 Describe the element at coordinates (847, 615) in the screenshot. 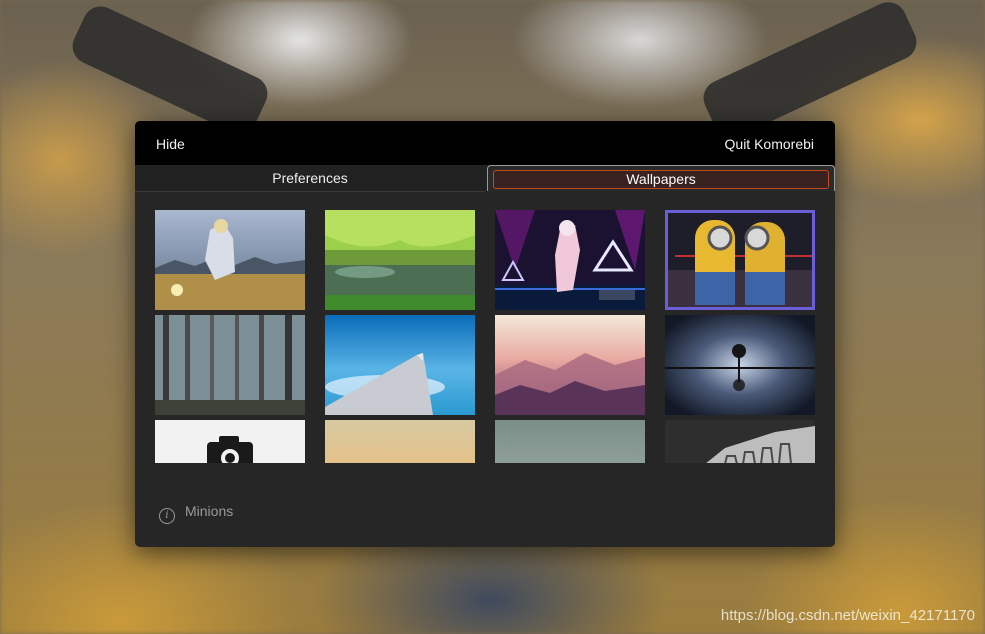

I see `watermark: https://blog.csdn.net/weixin_42171170` at that location.